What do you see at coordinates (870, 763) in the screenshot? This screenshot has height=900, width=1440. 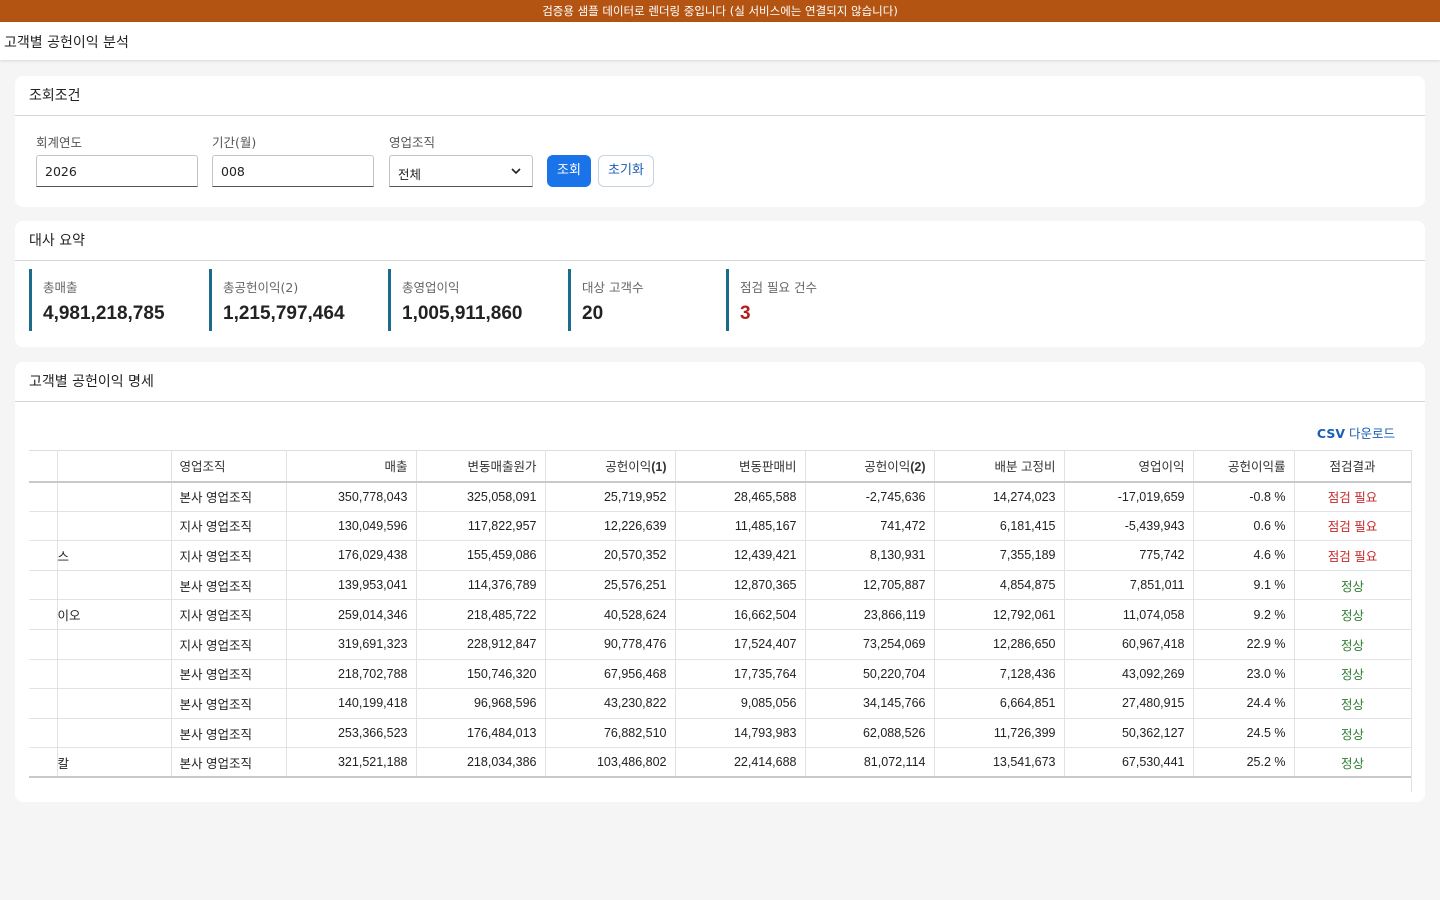 I see `cell-contribution-2: 81,072,114` at bounding box center [870, 763].